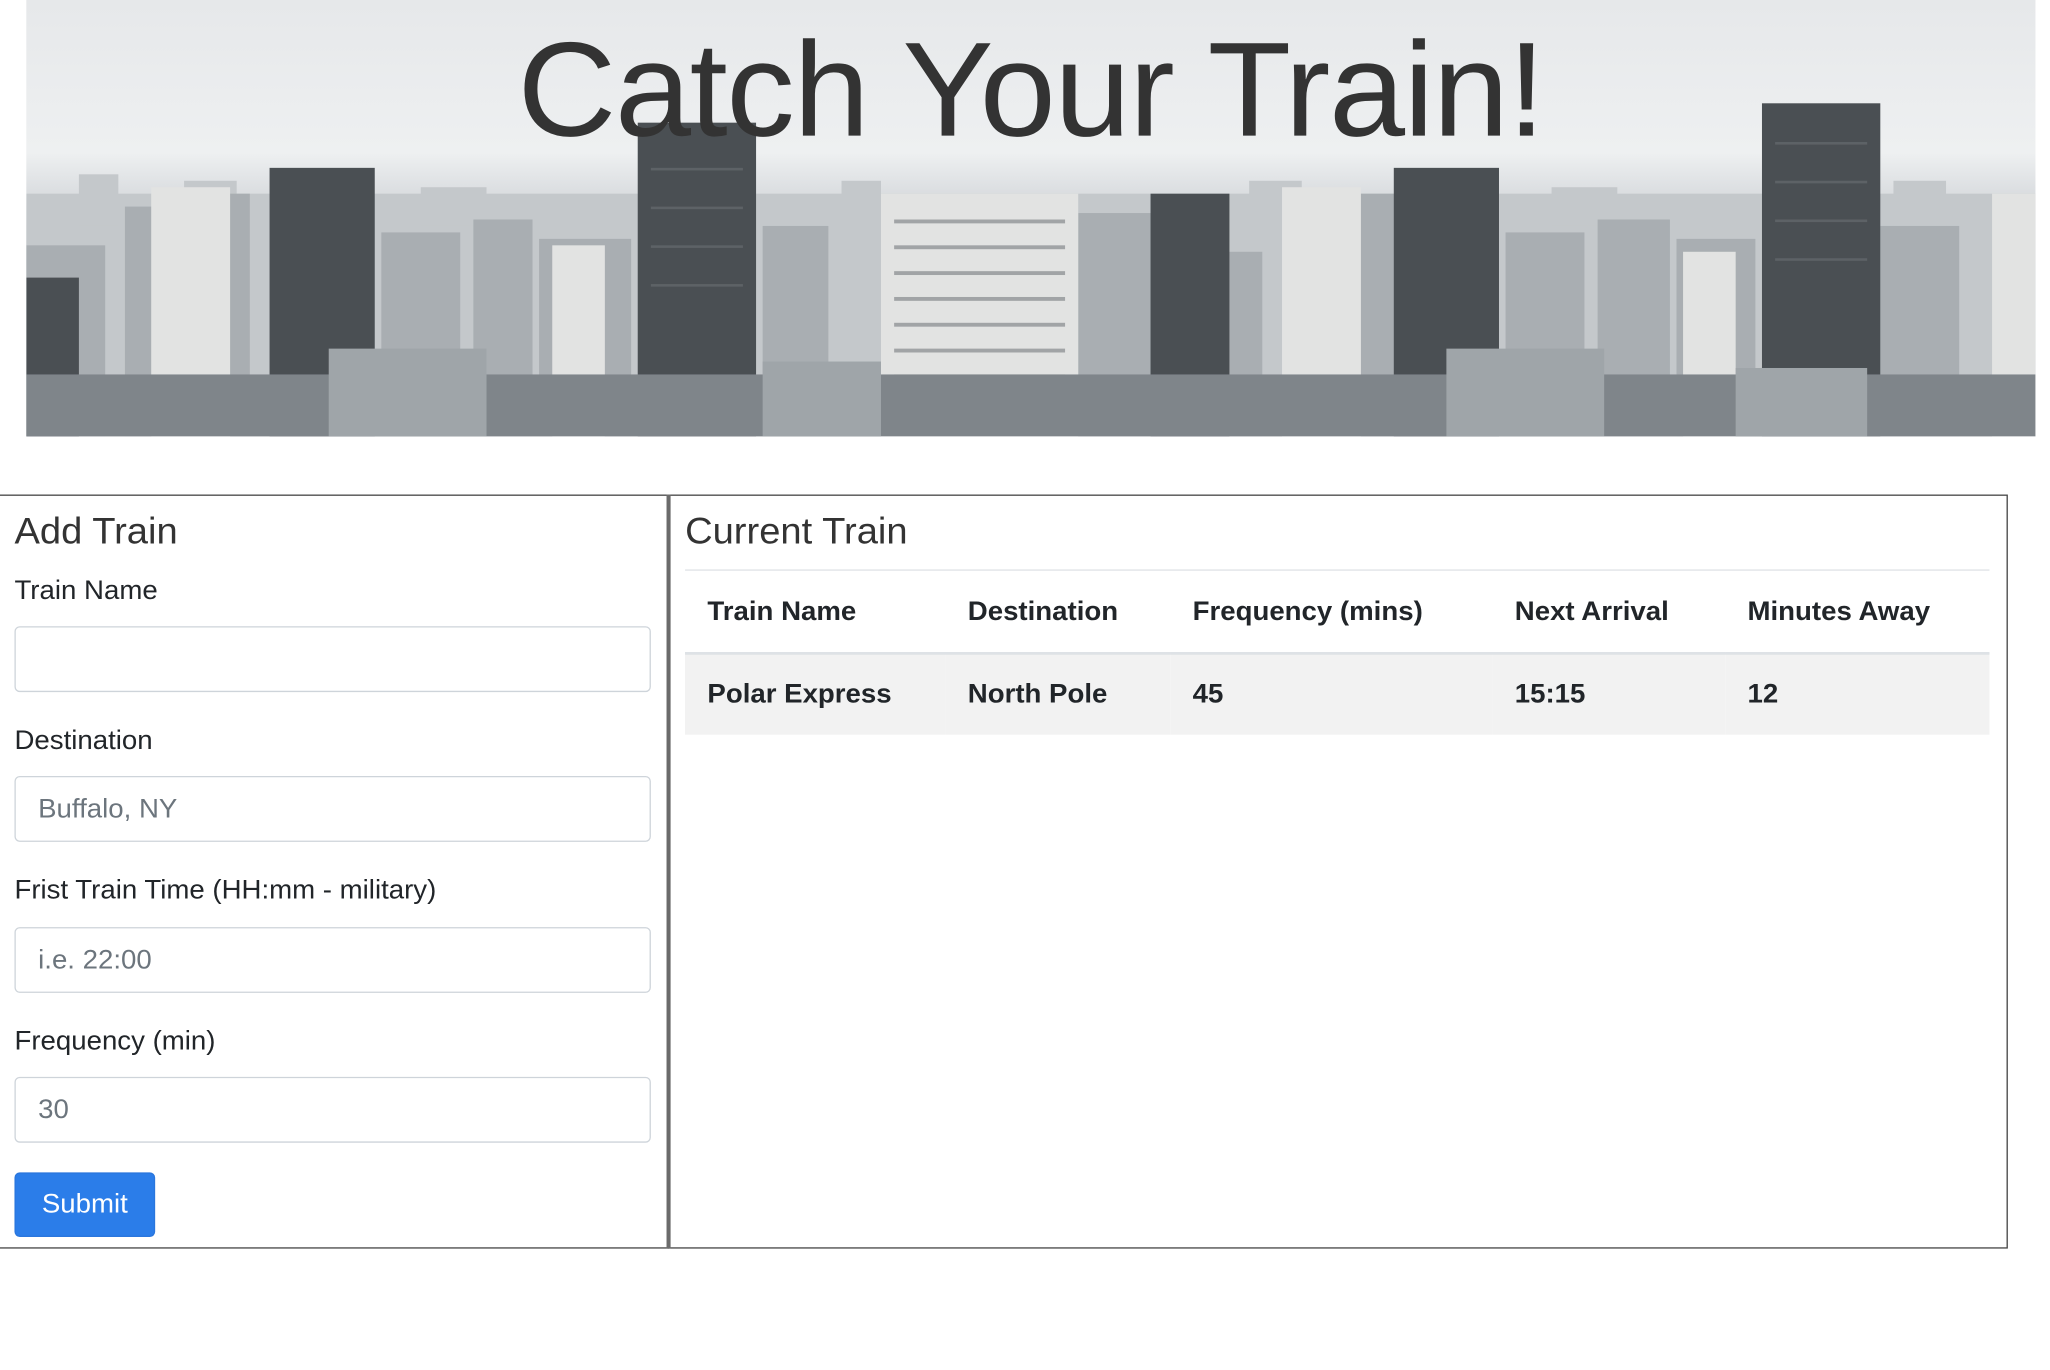  What do you see at coordinates (799, 694) in the screenshot?
I see `cell-train-name: Polar Express` at bounding box center [799, 694].